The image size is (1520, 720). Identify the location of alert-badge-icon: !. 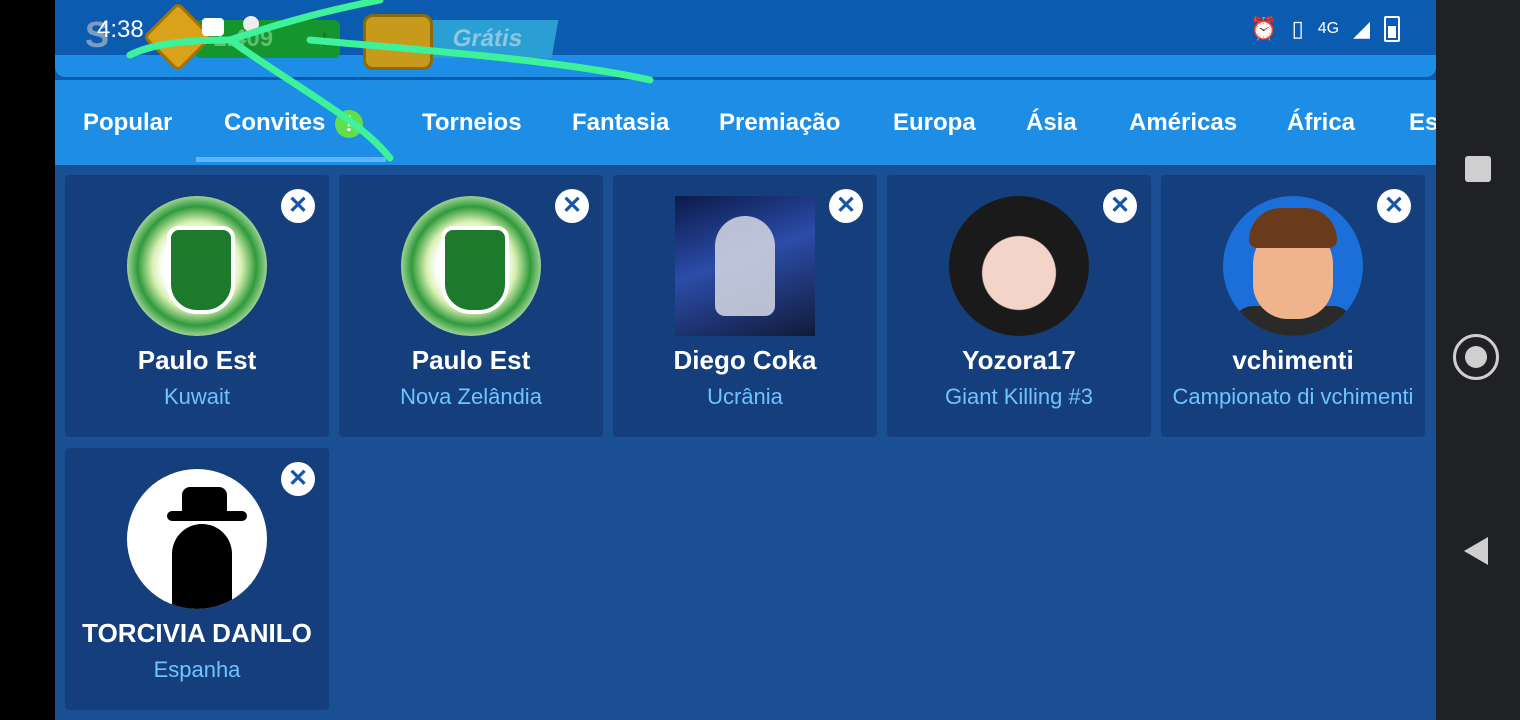
(349, 124).